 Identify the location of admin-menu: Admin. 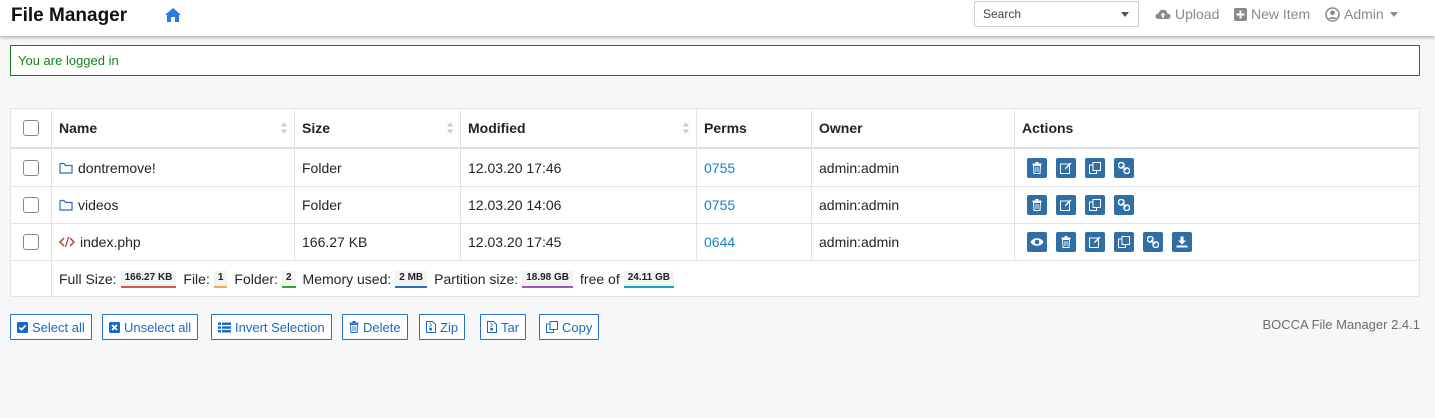
(1361, 14).